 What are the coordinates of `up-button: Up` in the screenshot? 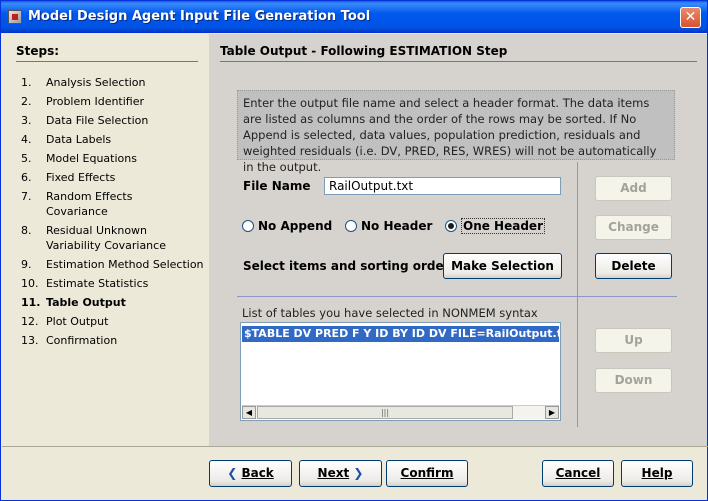 It's located at (633, 340).